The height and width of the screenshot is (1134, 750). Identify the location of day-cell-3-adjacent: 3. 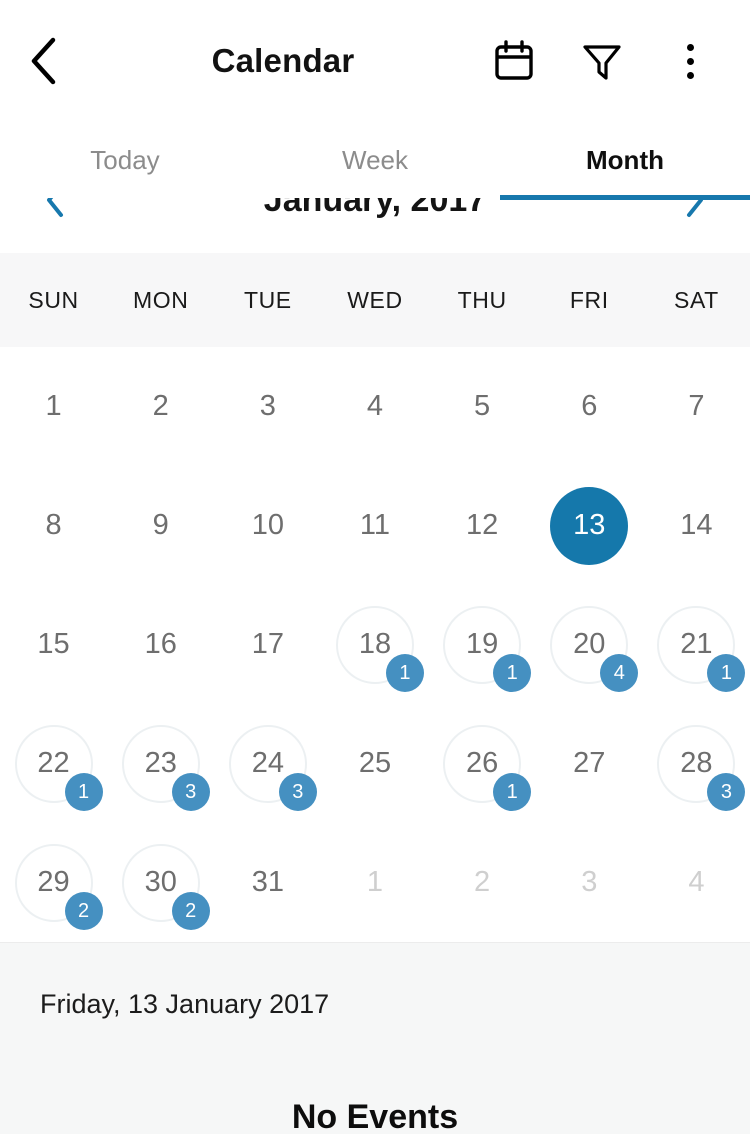
(589, 882).